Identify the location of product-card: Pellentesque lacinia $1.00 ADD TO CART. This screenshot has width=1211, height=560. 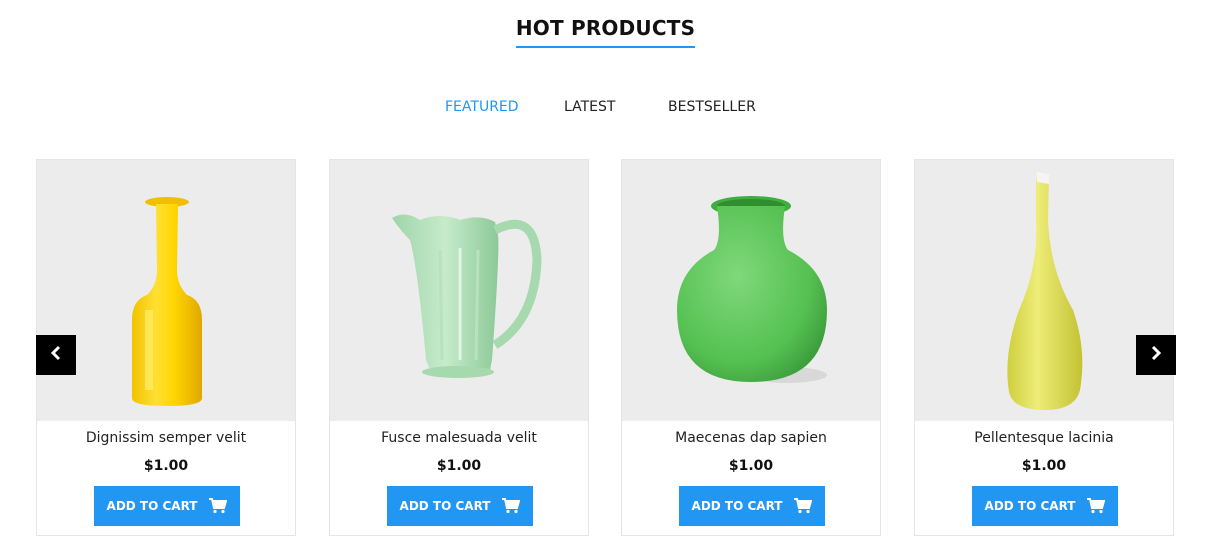
(1044, 347).